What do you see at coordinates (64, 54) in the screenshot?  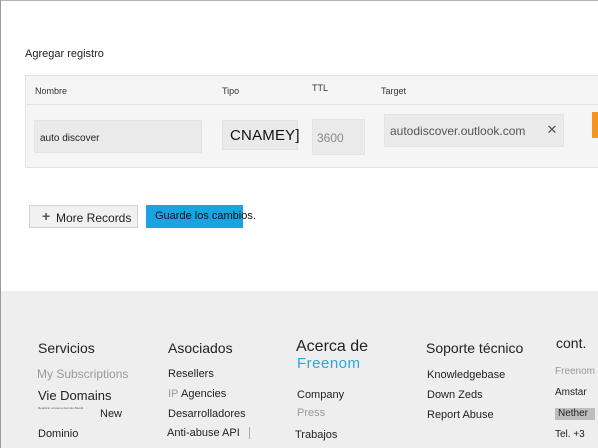 I see `section-title: Agregar registro` at bounding box center [64, 54].